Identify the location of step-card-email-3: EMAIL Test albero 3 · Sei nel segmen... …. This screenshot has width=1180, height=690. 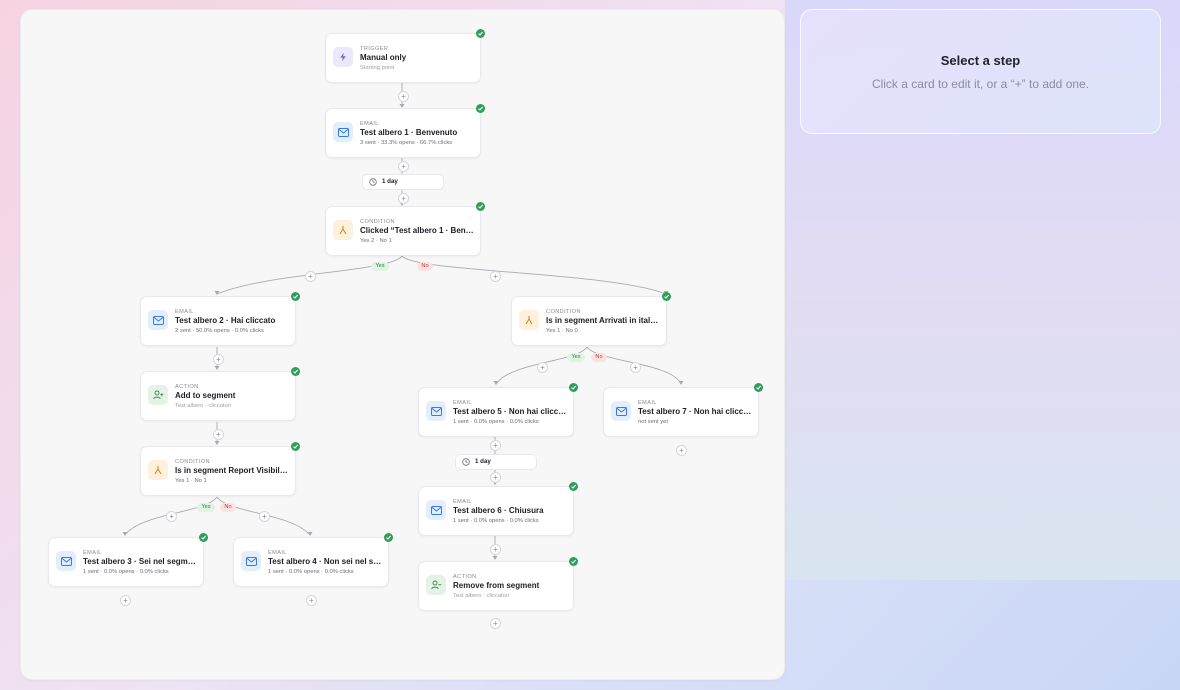
(128, 560).